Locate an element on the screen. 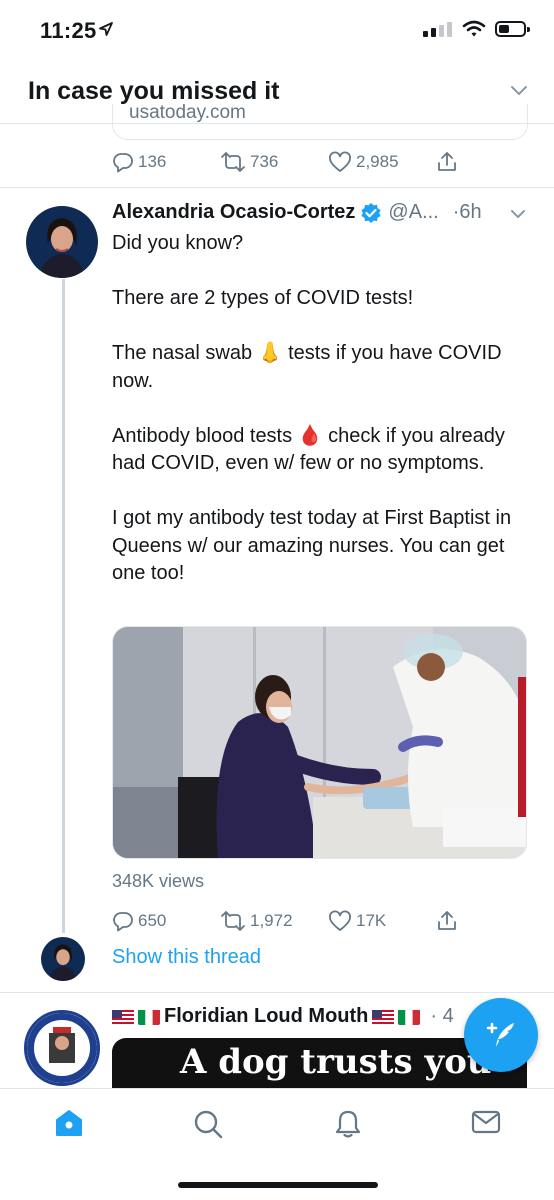  previous-tweet-actions: 136 736 2,985 is located at coordinates (328, 162).